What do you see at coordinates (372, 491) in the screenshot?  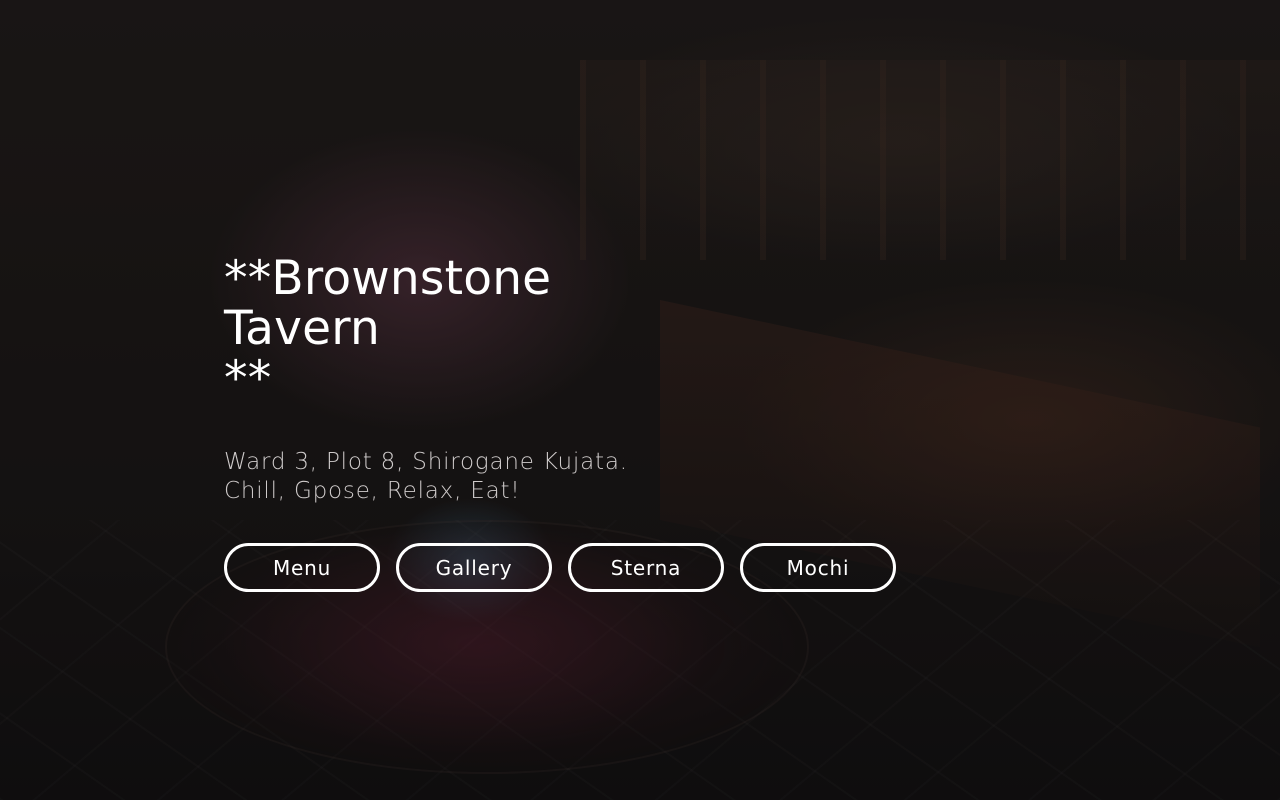 I see `subtitle-tagline: Chill, Gpose, Relax, Eat!` at bounding box center [372, 491].